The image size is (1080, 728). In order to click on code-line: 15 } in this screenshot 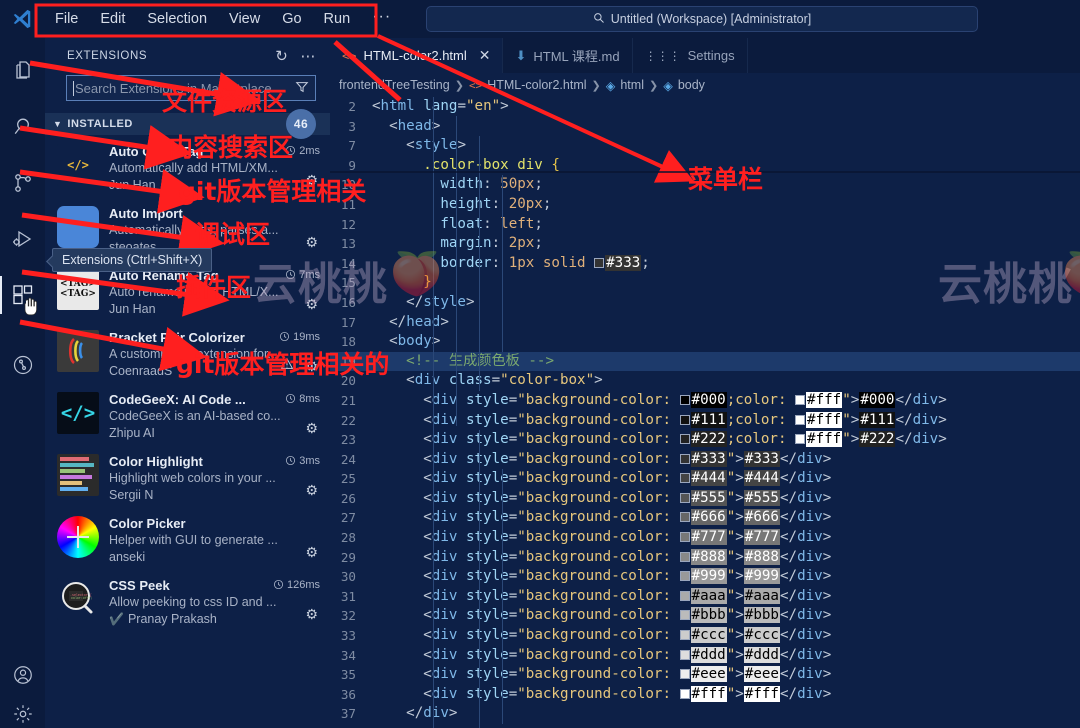, I will do `click(705, 283)`.